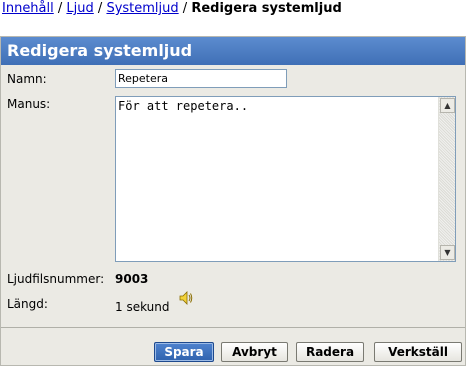 The image size is (468, 366). Describe the element at coordinates (233, 327) in the screenshot. I see `divider` at that location.